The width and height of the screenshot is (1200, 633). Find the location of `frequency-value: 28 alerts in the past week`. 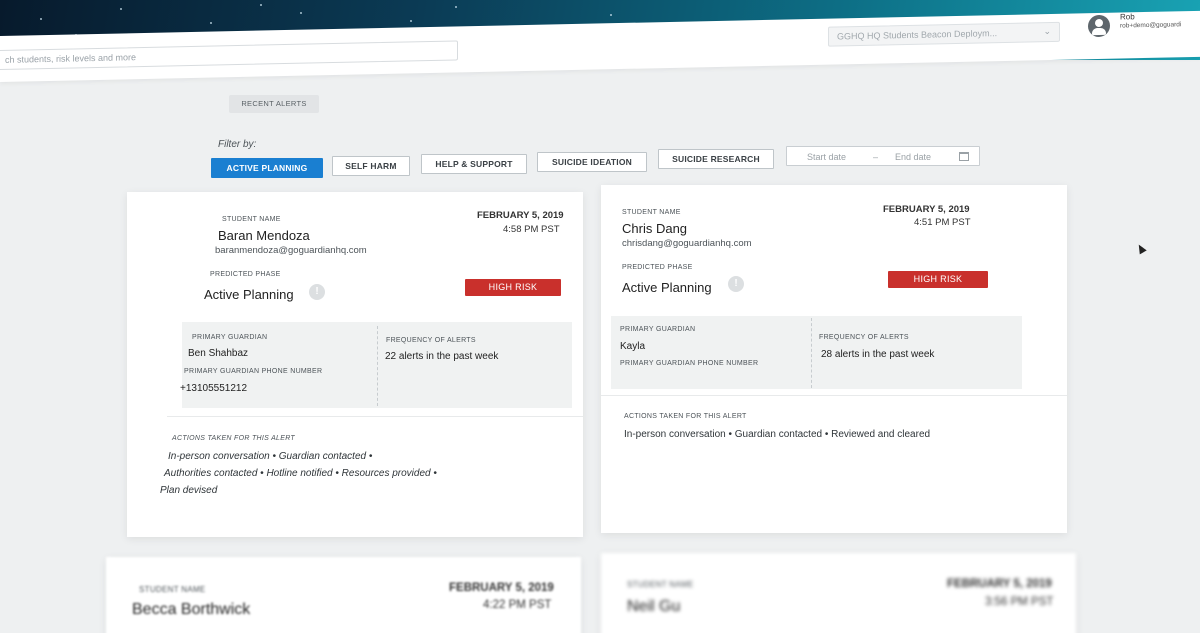

frequency-value: 28 alerts in the past week is located at coordinates (878, 354).